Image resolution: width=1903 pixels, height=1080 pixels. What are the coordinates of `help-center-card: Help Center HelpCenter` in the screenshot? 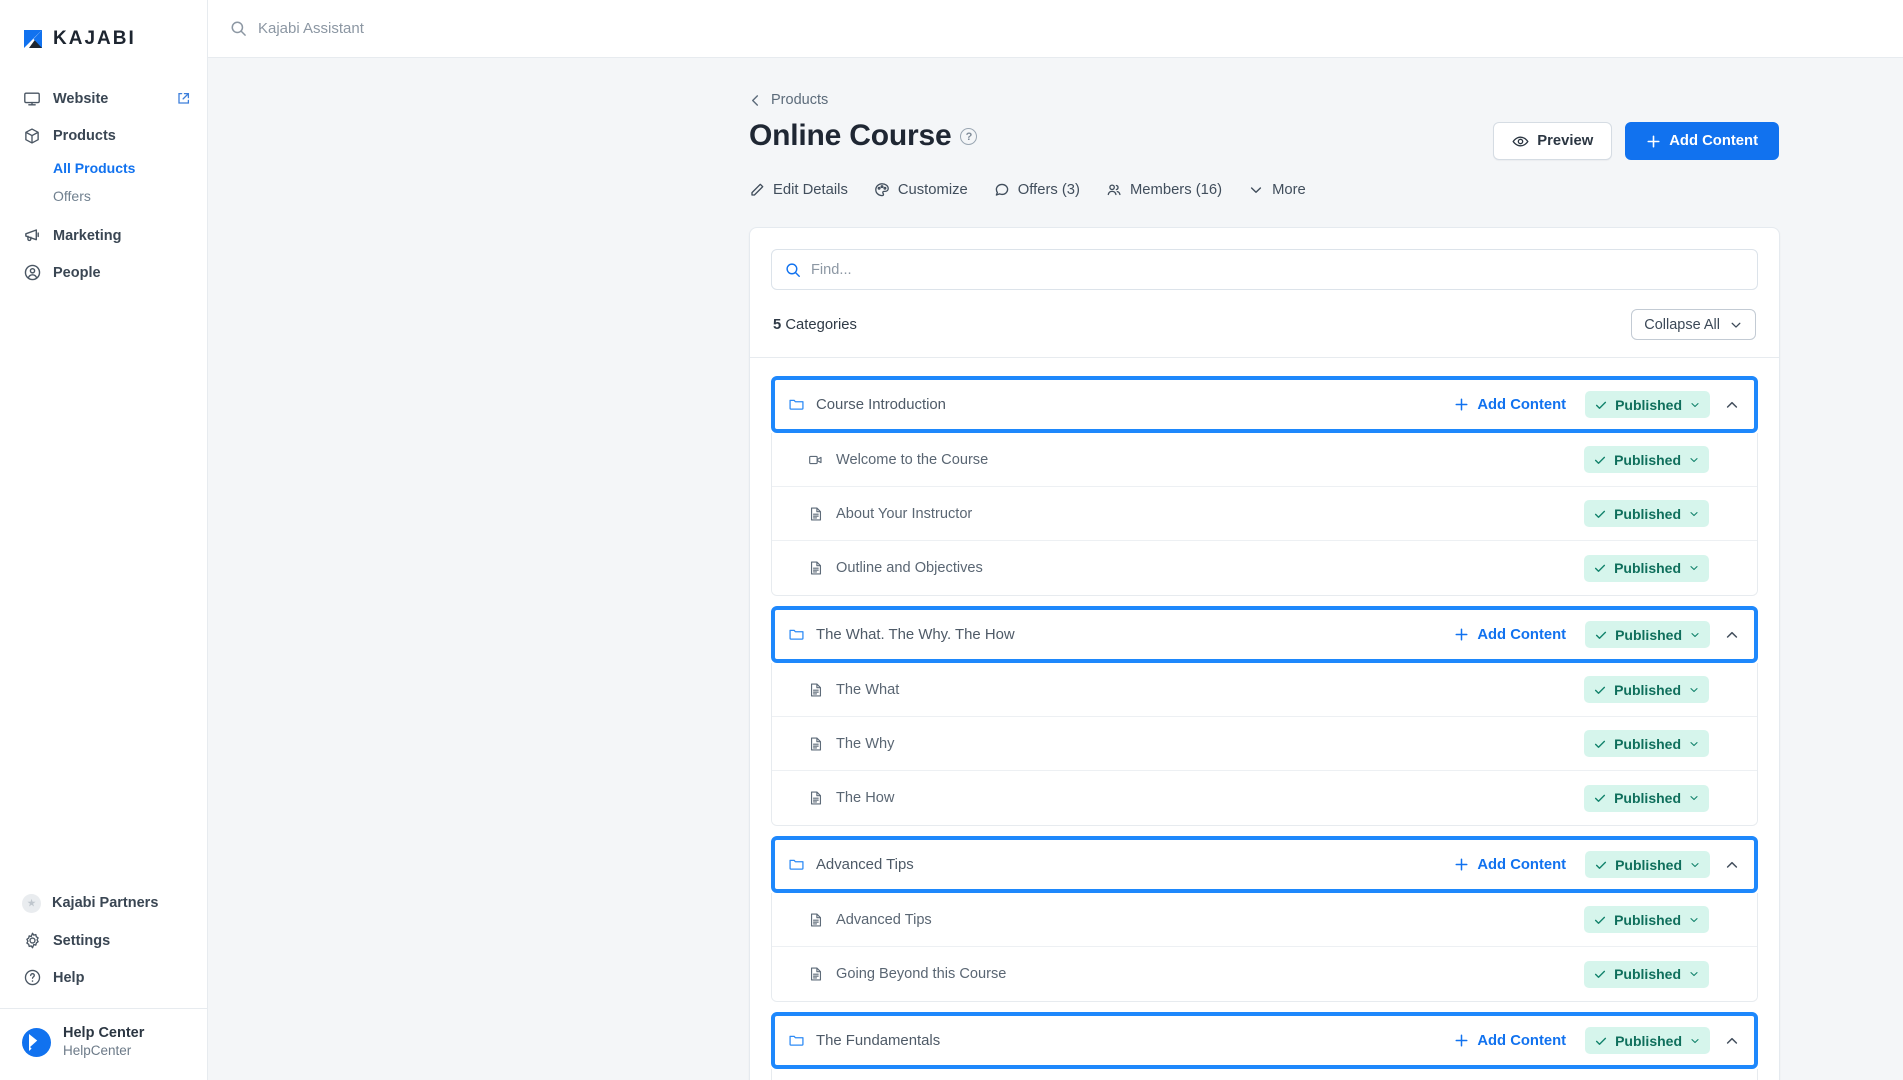 It's located at (103, 1044).